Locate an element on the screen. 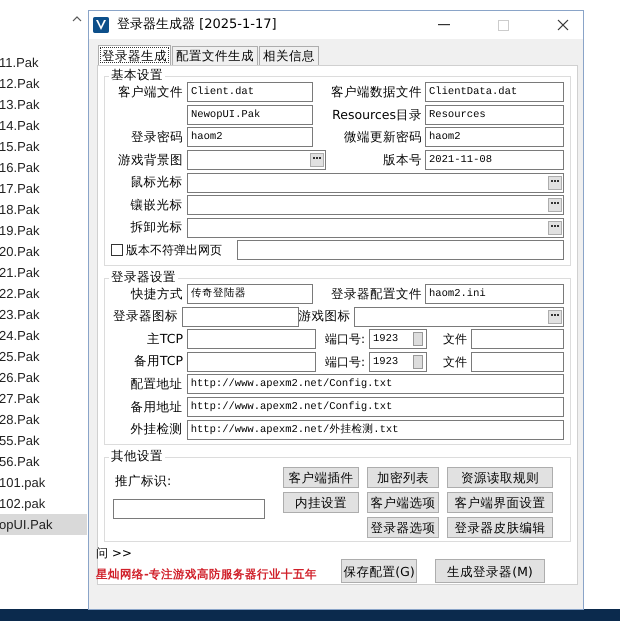  field-value: http://www.apexm2.net/Config.txt is located at coordinates (291, 384).